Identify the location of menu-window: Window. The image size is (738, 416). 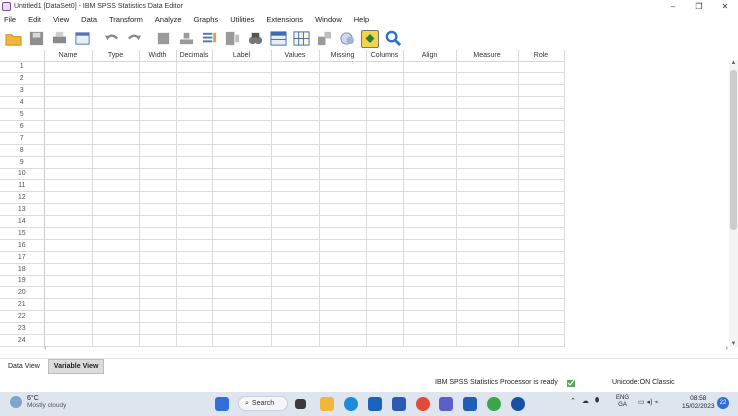
(328, 19).